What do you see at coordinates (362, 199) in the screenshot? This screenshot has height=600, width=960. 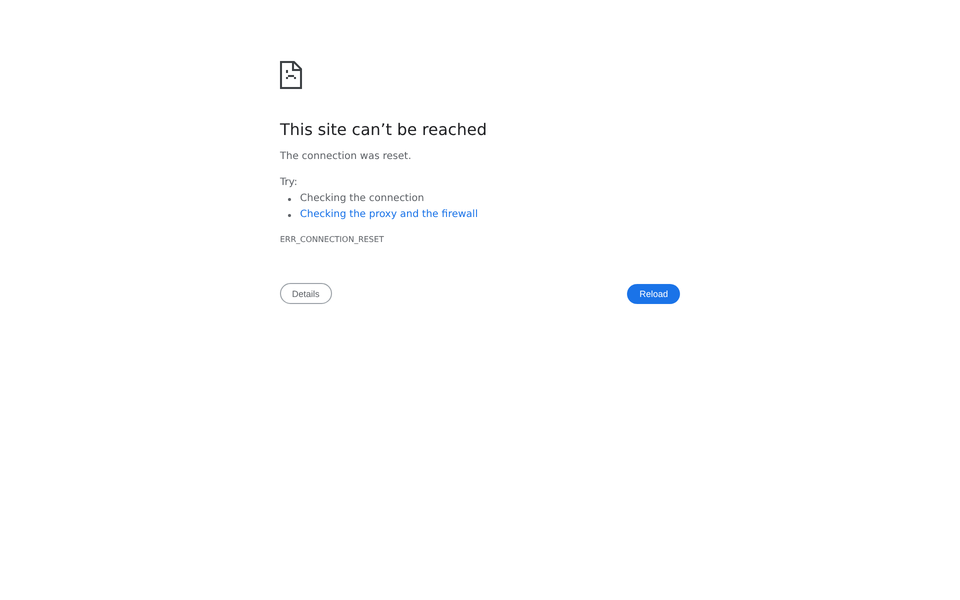 I see `suggestion-text: Checking the connection` at bounding box center [362, 199].